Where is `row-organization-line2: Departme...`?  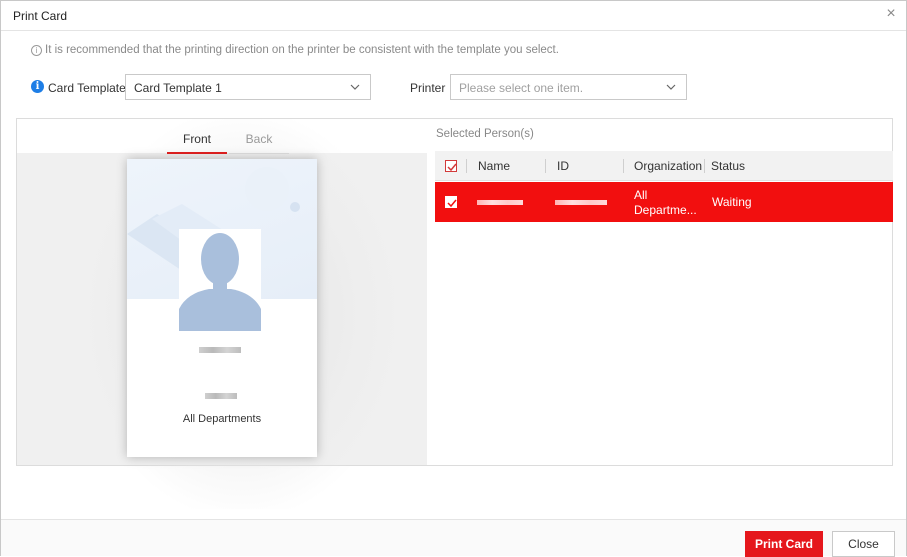 row-organization-line2: Departme... is located at coordinates (665, 210).